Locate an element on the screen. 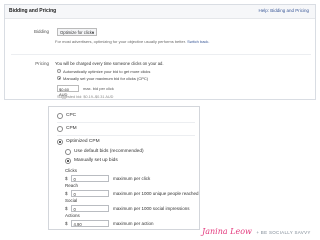 The image size is (320, 240). pricing-option-manual-radio is located at coordinates (59, 78).